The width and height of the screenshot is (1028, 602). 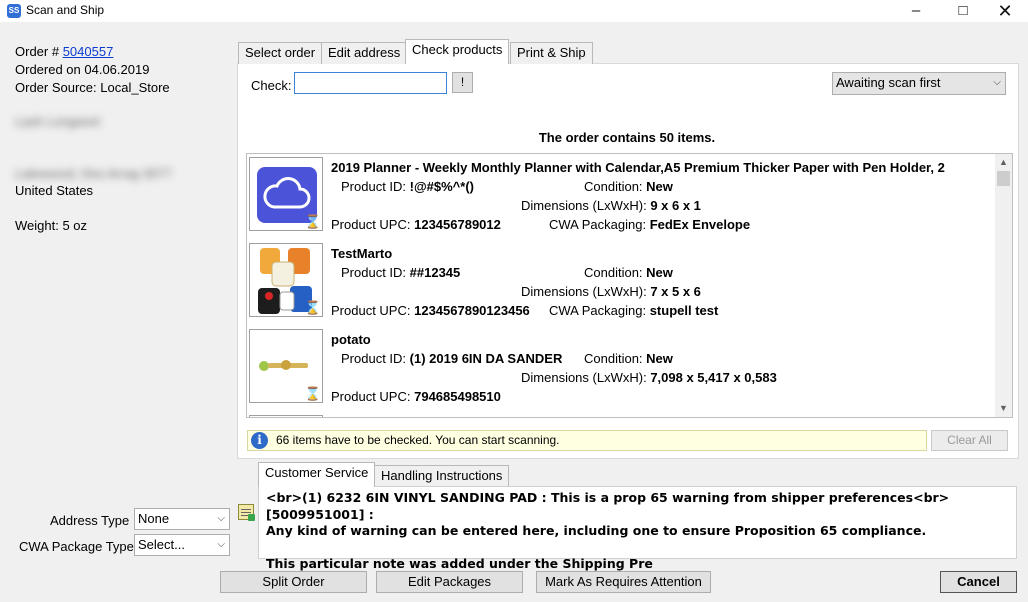 What do you see at coordinates (675, 205) in the screenshot?
I see `dimensions-value: 9 x 6 x 1` at bounding box center [675, 205].